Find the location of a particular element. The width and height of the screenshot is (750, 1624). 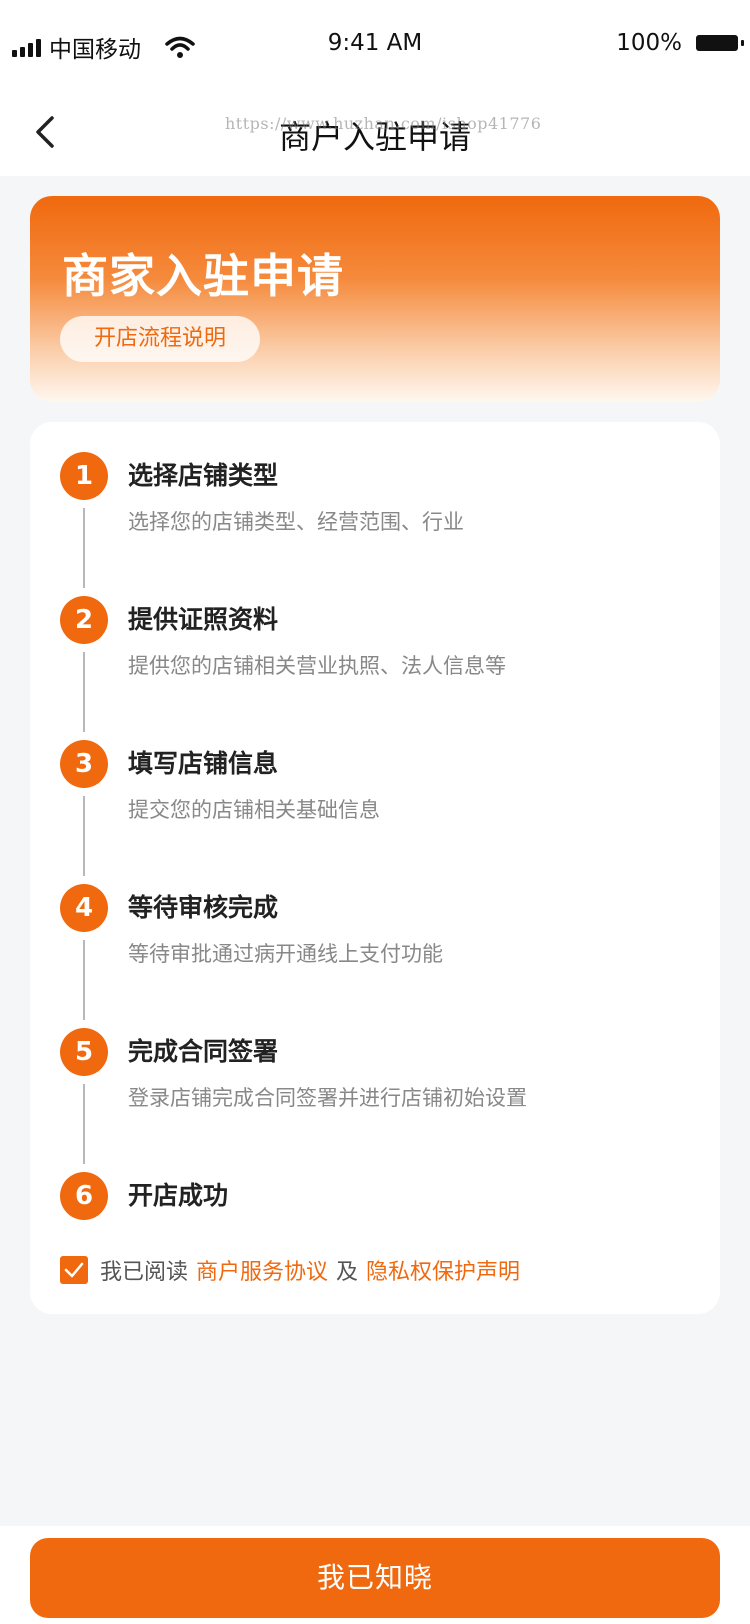

battery-percent: 100% is located at coordinates (649, 43).